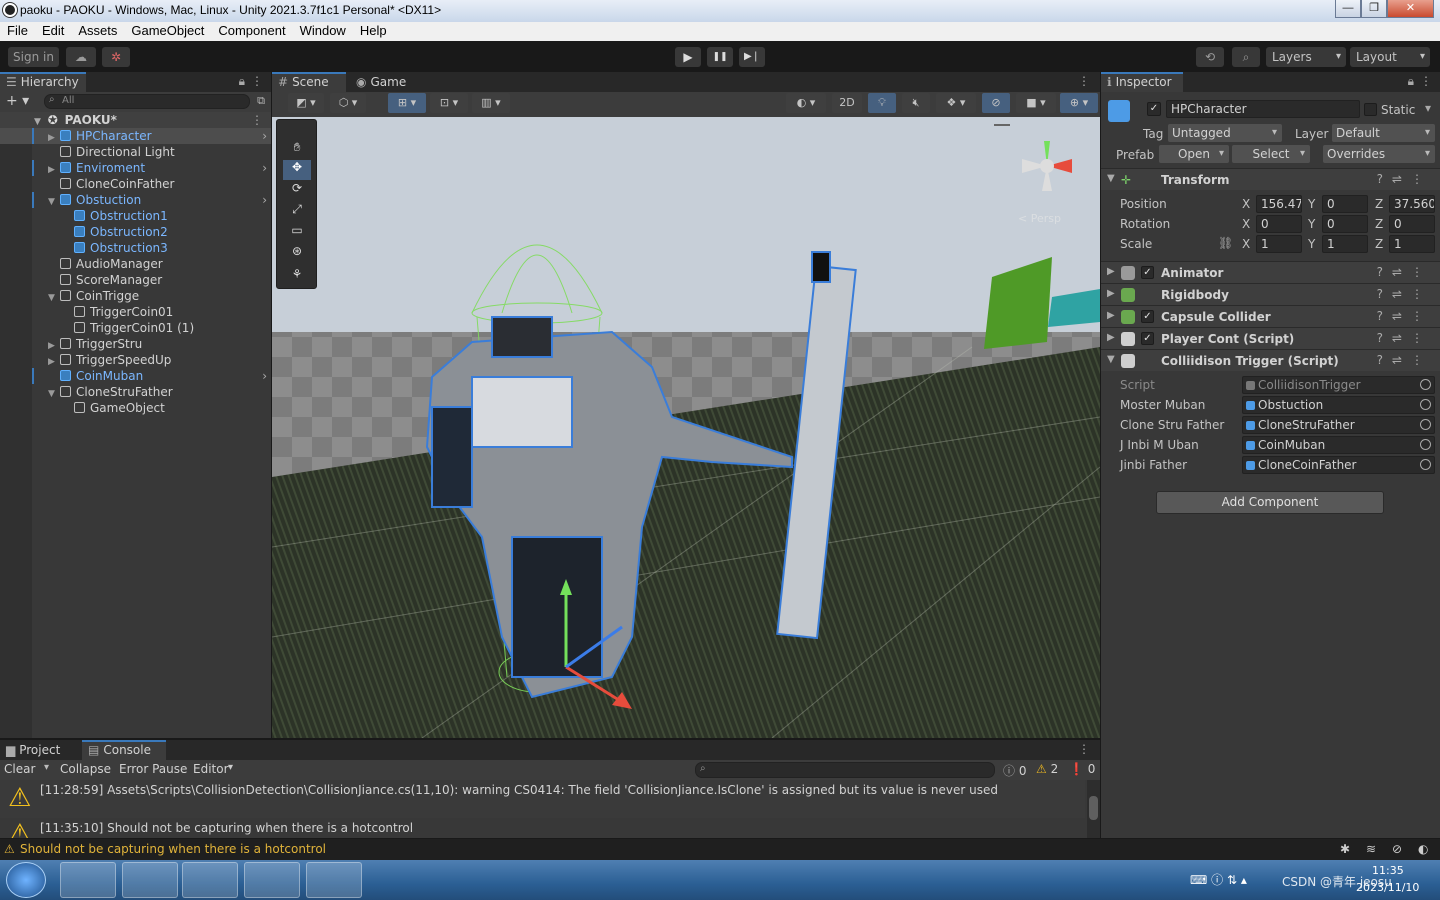  Describe the element at coordinates (33, 57) in the screenshot. I see `sign-in-button: Sign in` at that location.